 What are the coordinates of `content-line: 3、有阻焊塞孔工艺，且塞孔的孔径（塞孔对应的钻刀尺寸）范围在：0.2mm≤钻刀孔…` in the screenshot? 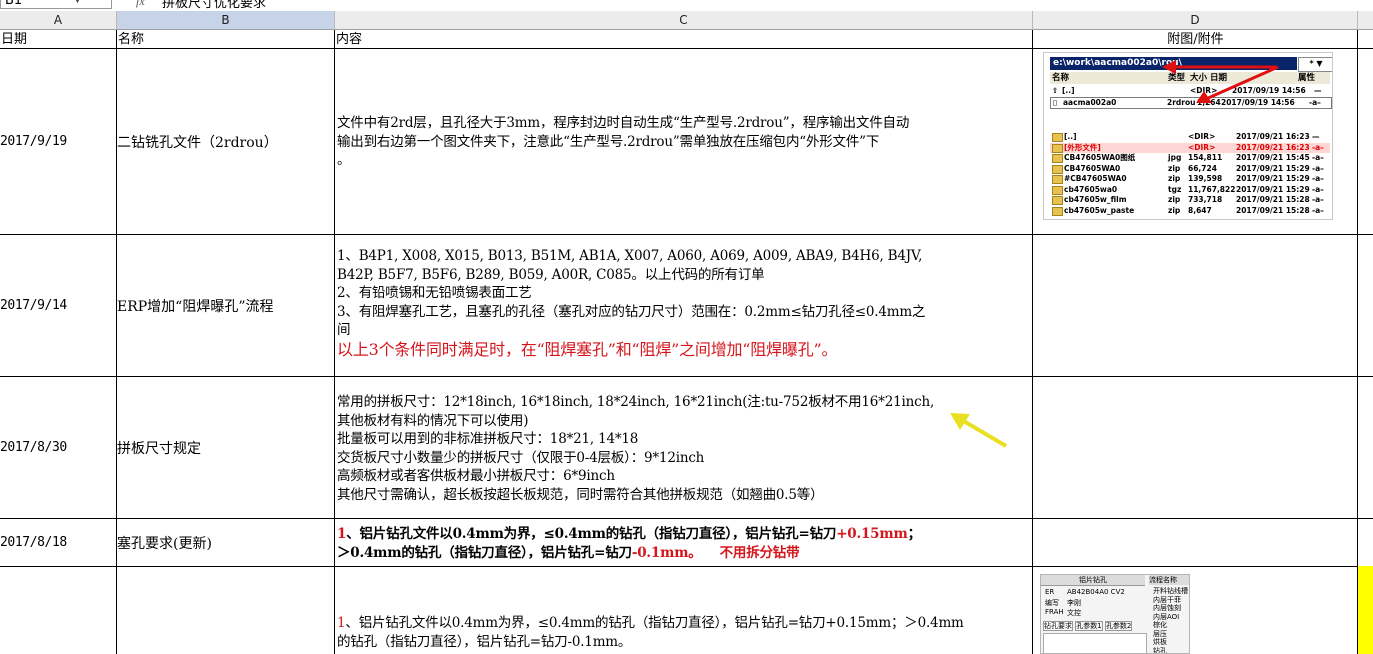 It's located at (631, 311).